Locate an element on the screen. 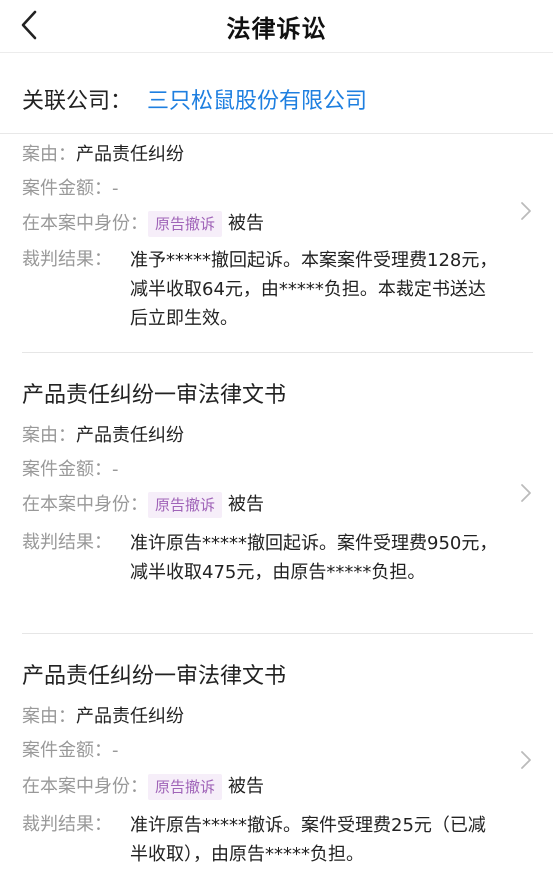 The height and width of the screenshot is (876, 553). page-title: 法律诉讼 is located at coordinates (276, 29).